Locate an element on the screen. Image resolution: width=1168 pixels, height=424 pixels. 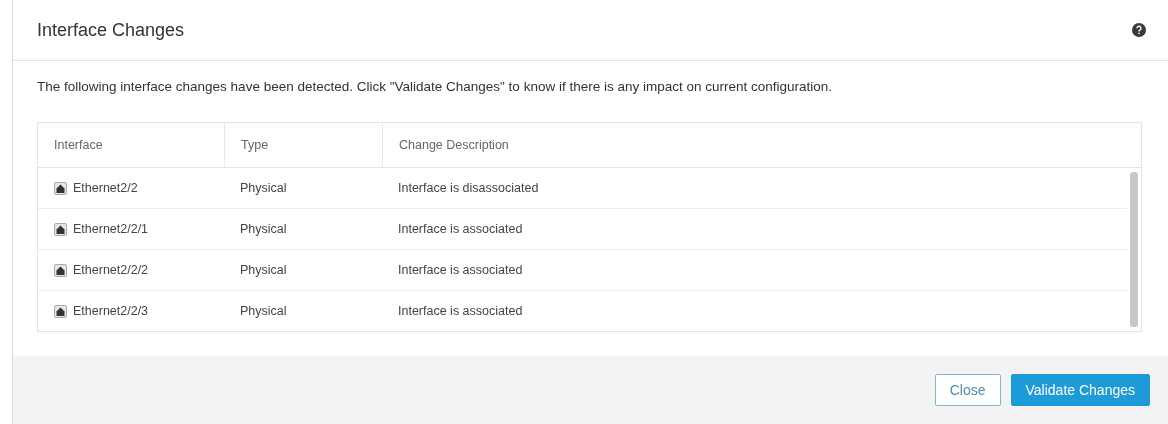
table-cell: Ethernet2/2/1 is located at coordinates (111, 229).